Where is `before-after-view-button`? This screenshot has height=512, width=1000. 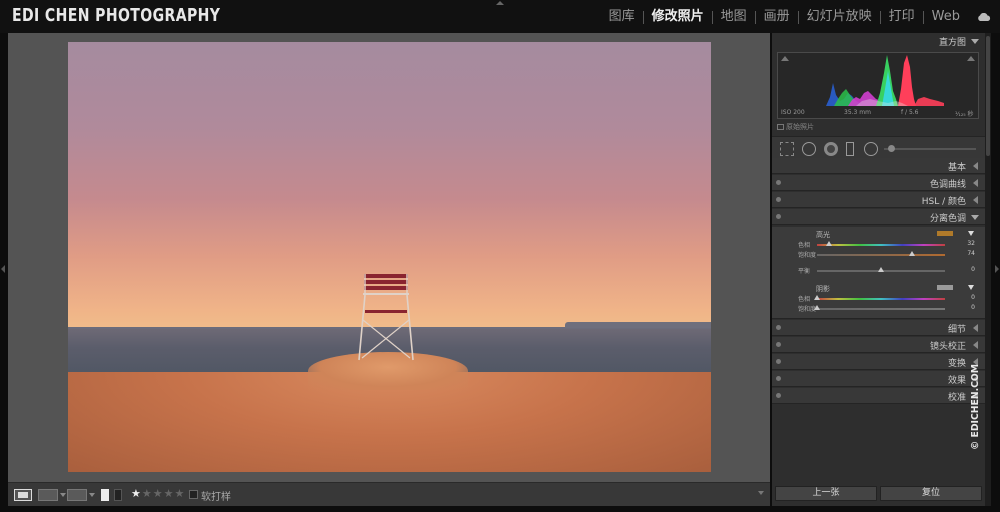
before-after-view-button is located at coordinates (48, 495).